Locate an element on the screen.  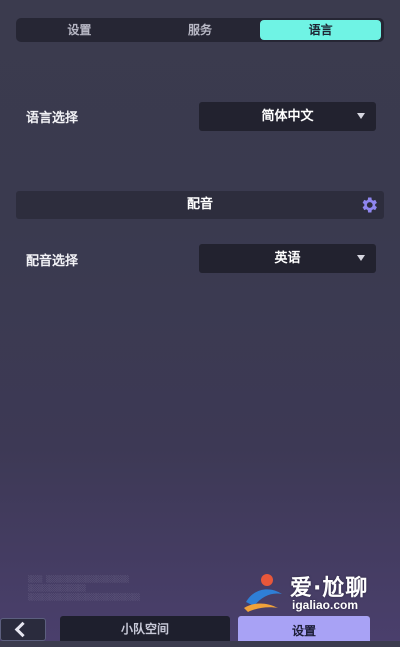
voice-section-header: 配音 is located at coordinates (200, 205).